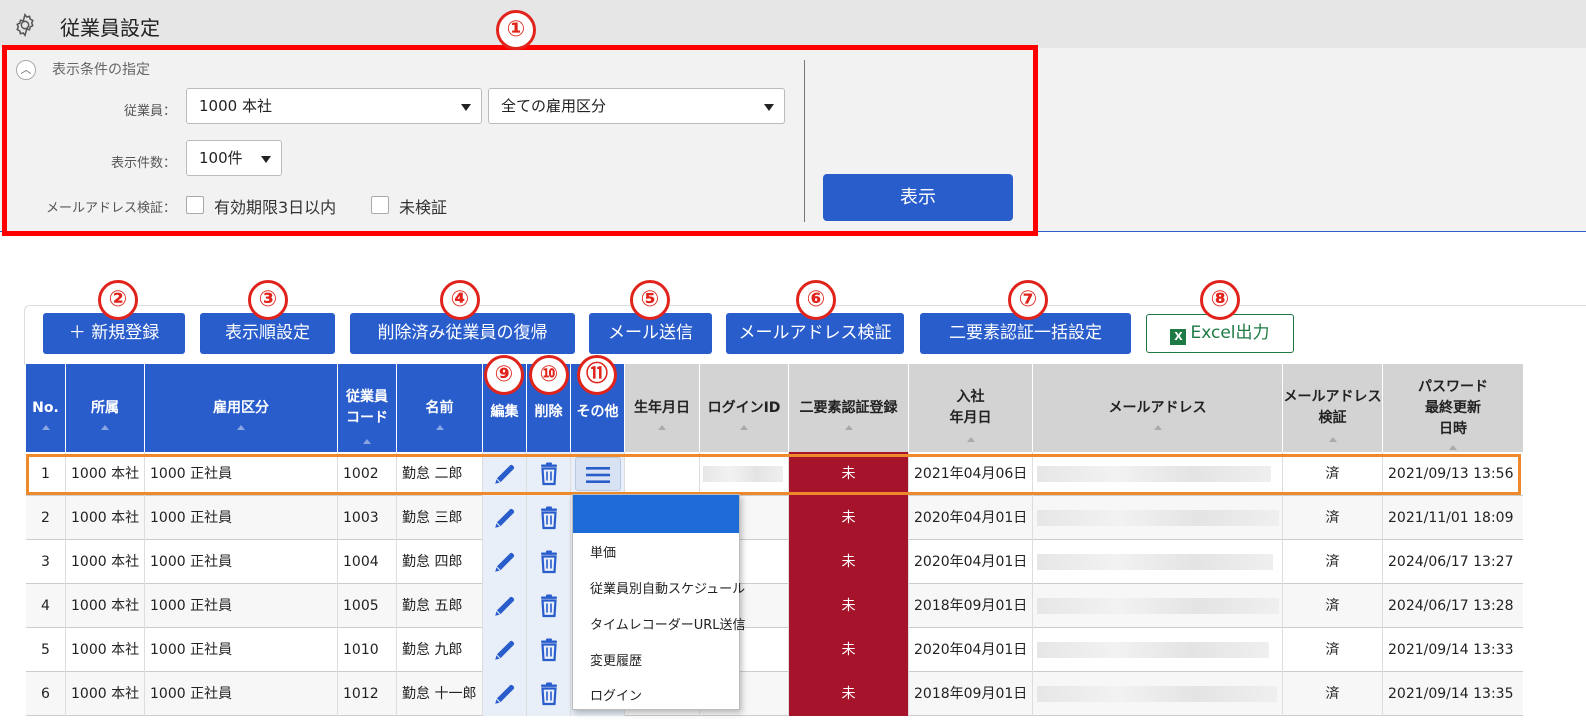  Describe the element at coordinates (1333, 606) in the screenshot. I see `cell-email-verified: 済` at that location.